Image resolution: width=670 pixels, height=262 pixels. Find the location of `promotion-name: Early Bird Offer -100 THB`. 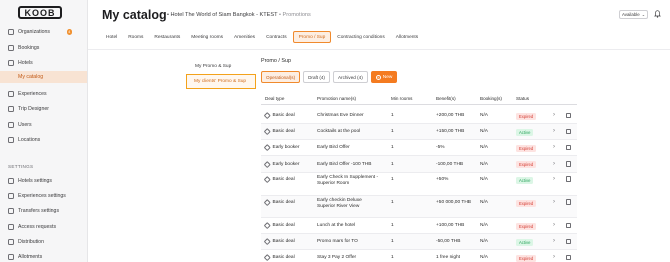

promotion-name: Early Bird Offer -100 THB is located at coordinates (344, 164).